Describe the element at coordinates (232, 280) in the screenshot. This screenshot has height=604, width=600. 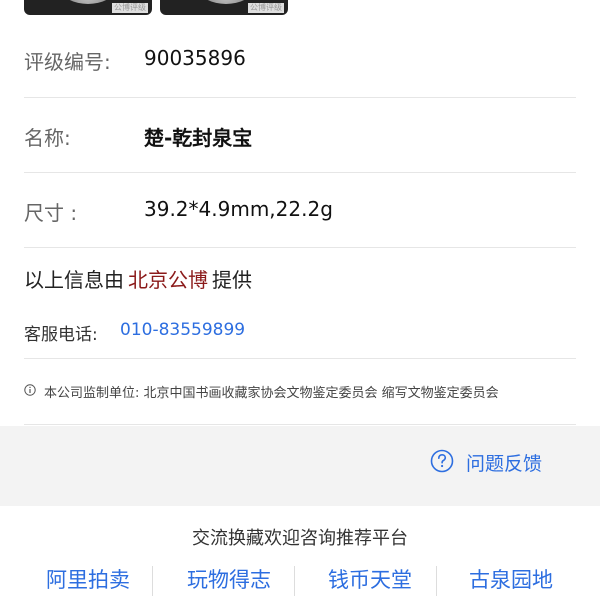
I see `provider-suffix: 提供` at that location.